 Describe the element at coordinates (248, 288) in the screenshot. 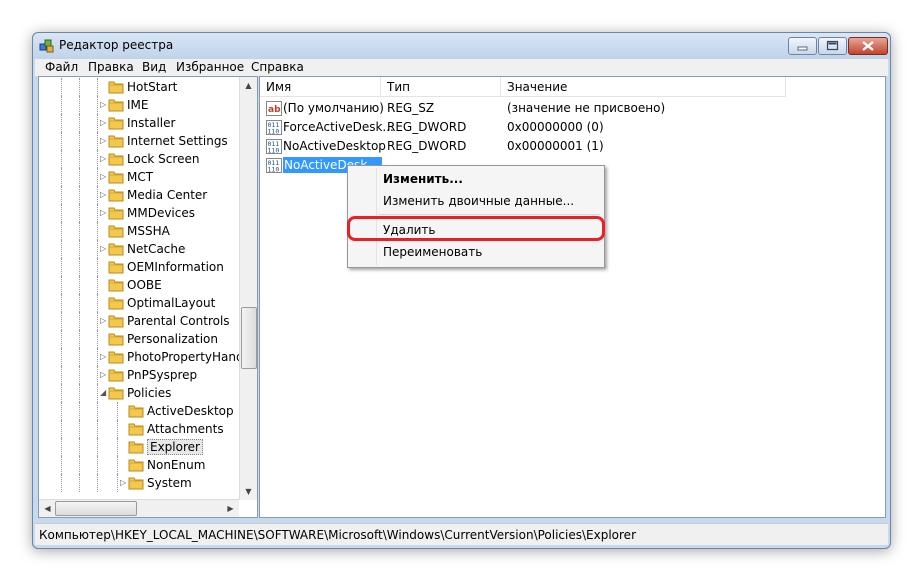

I see `tree-vertical-scrollbar: ▲ ▼` at that location.